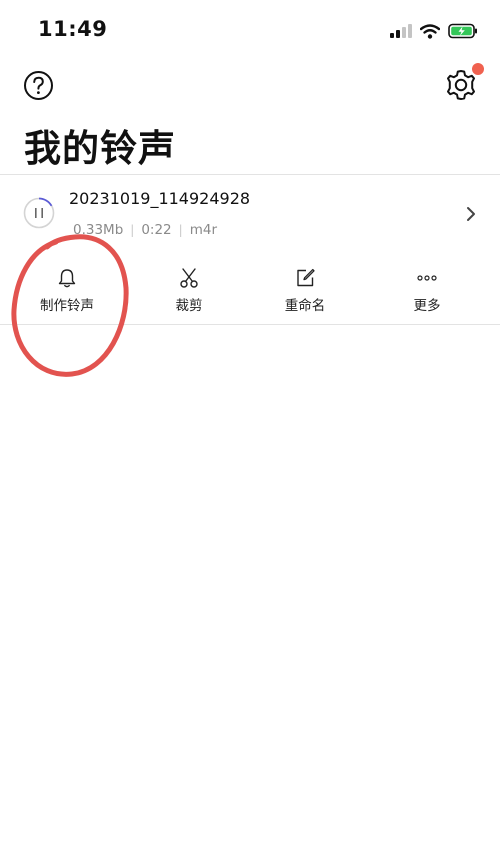 Image resolution: width=500 pixels, height=851 pixels. What do you see at coordinates (305, 306) in the screenshot?
I see `rename-label: 重命名` at bounding box center [305, 306].